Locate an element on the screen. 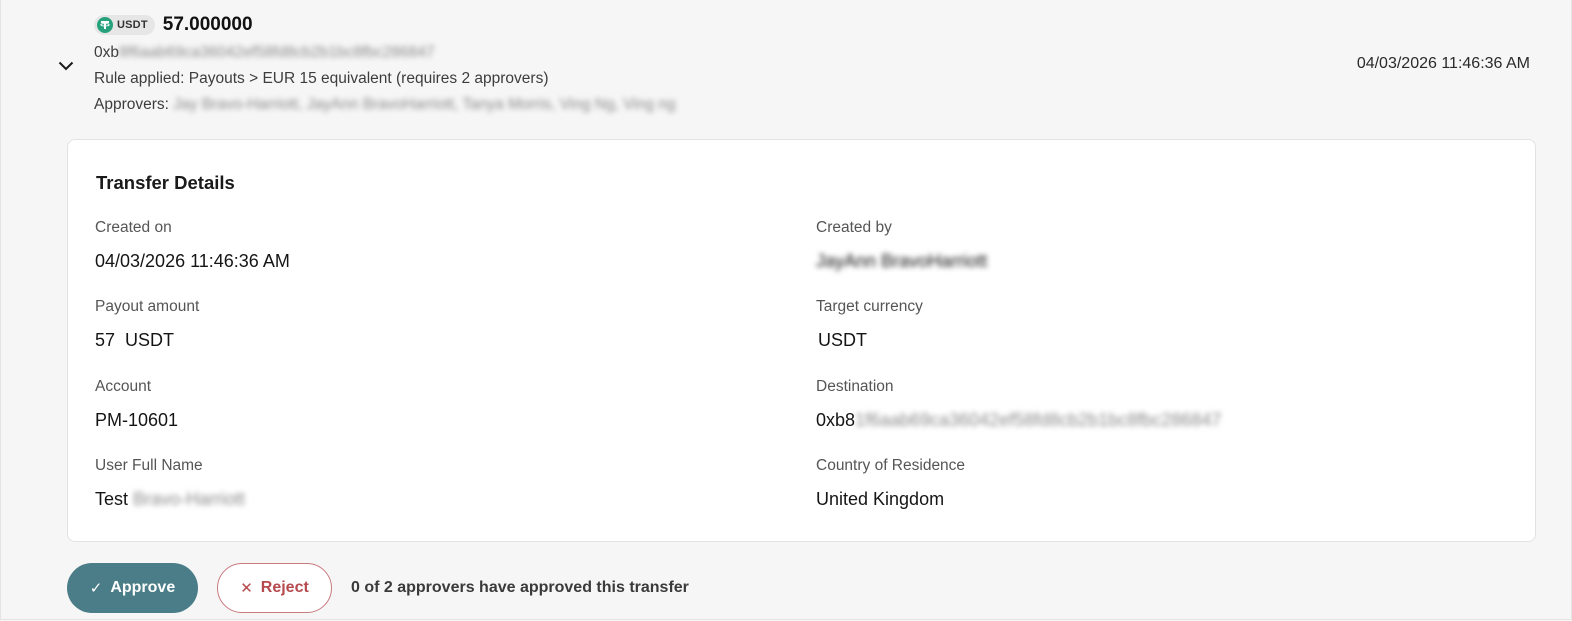  destination-prefix: 0xb8 is located at coordinates (836, 420).